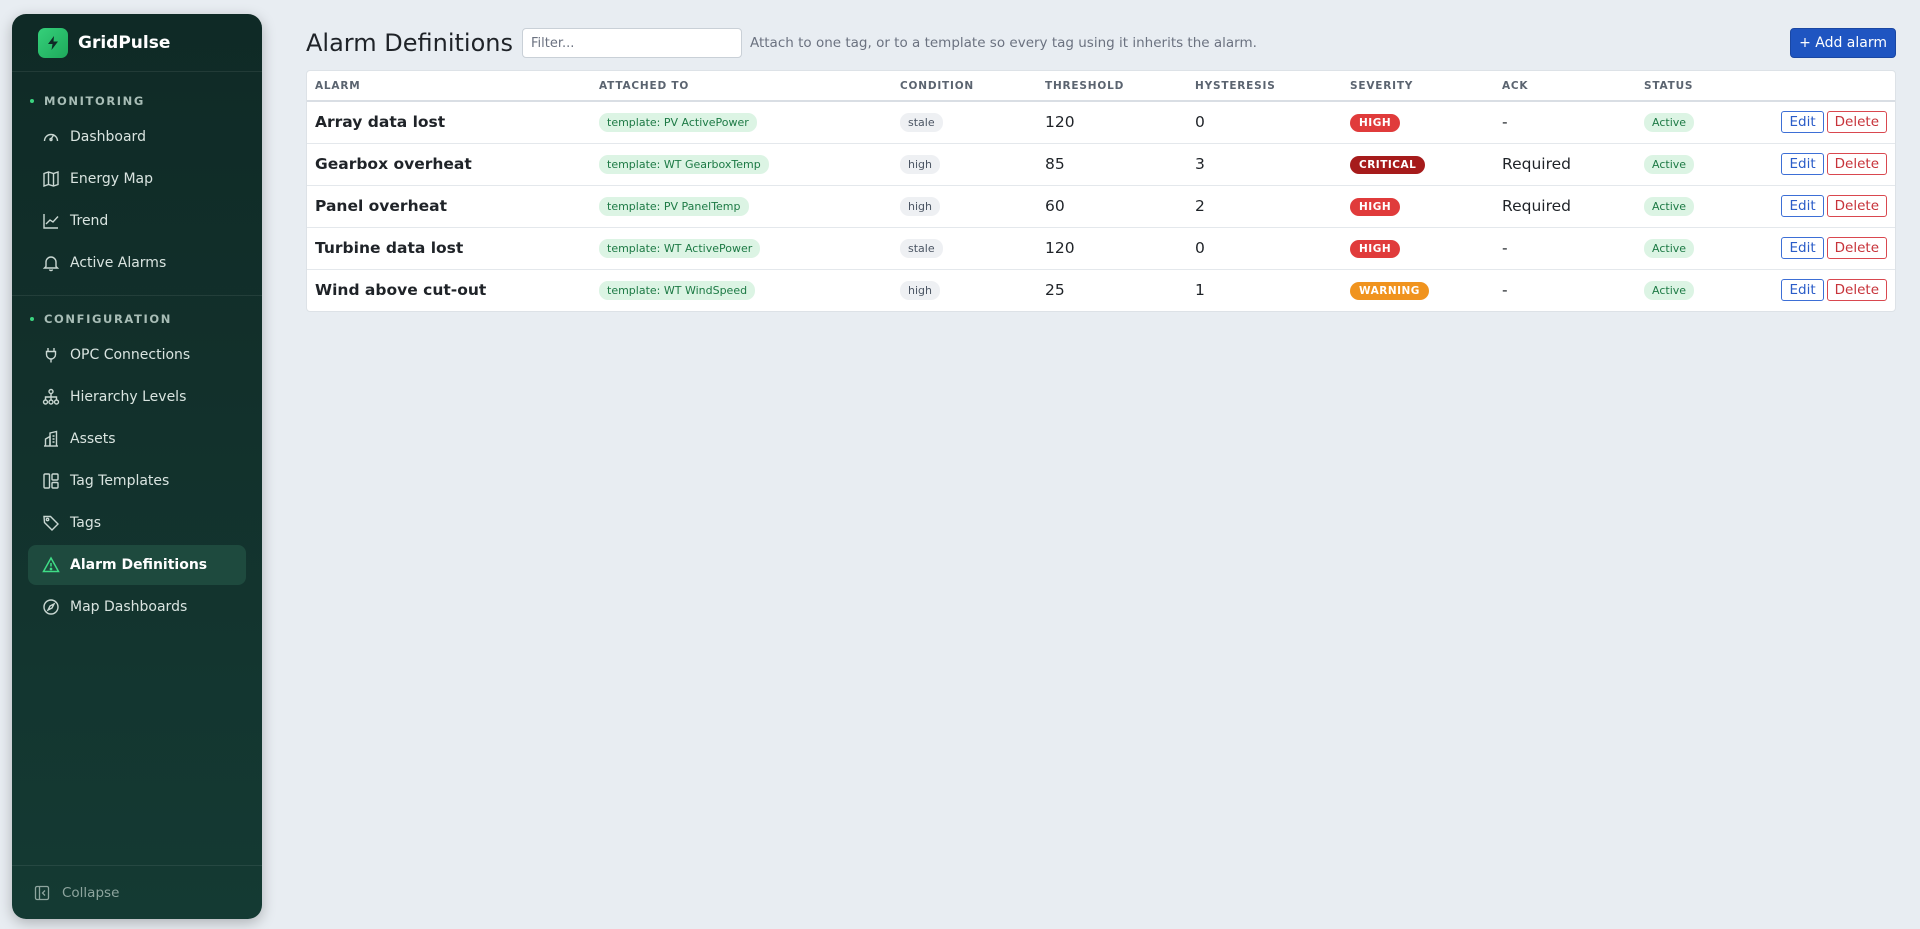 Image resolution: width=1920 pixels, height=929 pixels. I want to click on col-status: STATUS, so click(1701, 86).